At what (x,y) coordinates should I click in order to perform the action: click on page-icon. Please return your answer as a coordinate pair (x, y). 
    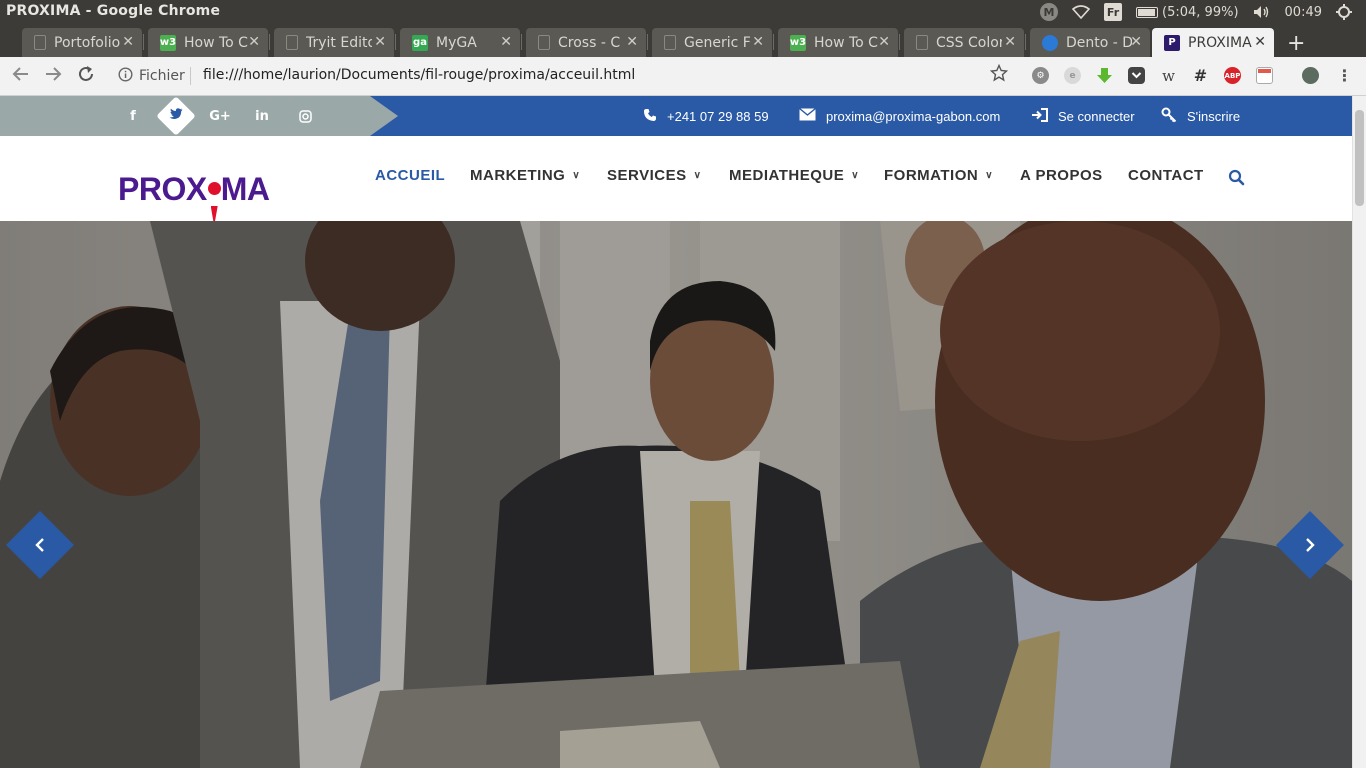
    Looking at the image, I should click on (40, 42).